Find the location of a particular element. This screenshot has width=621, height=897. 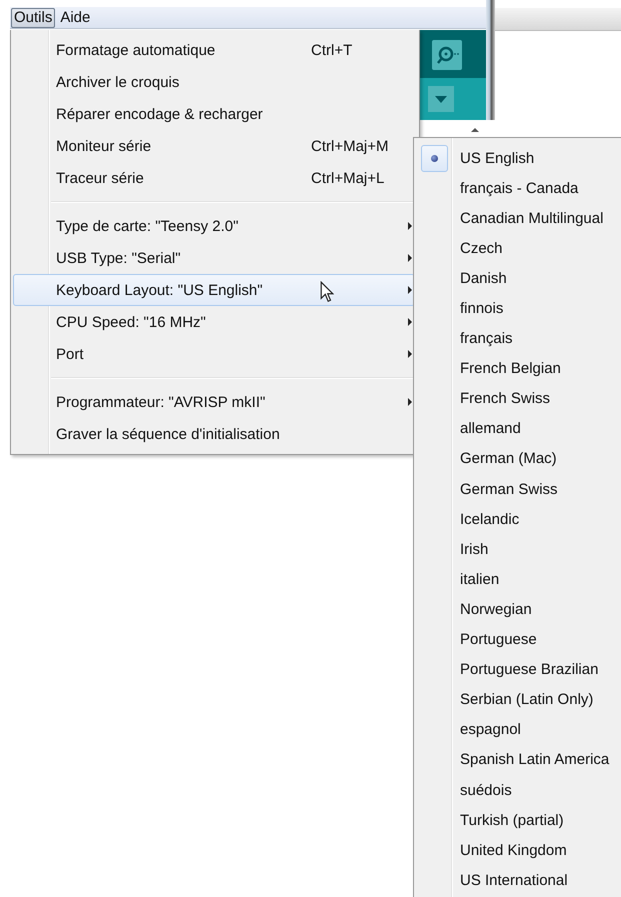

menu-item: United Kingdom is located at coordinates (518, 850).